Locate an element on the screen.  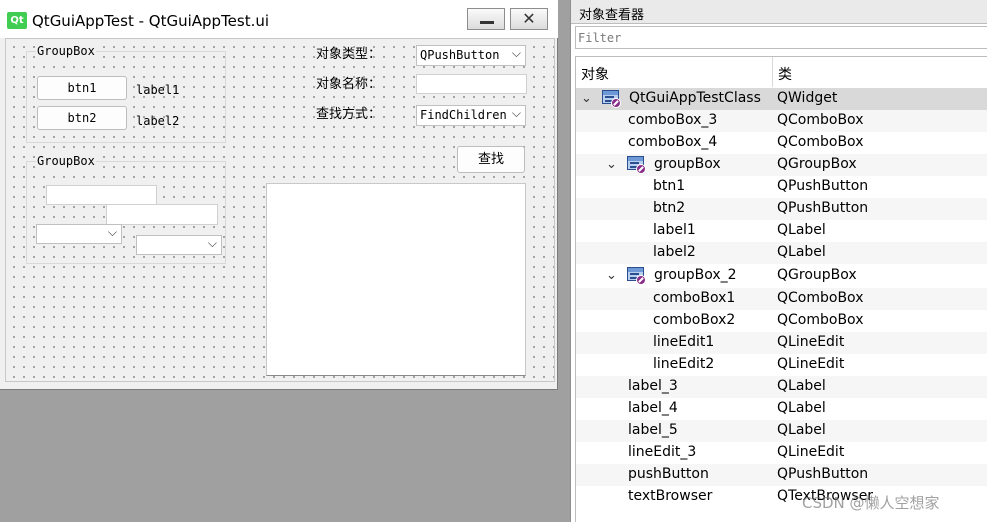
tree-row-lineedit2: lineEdit2 QLineEdit is located at coordinates (781, 365).